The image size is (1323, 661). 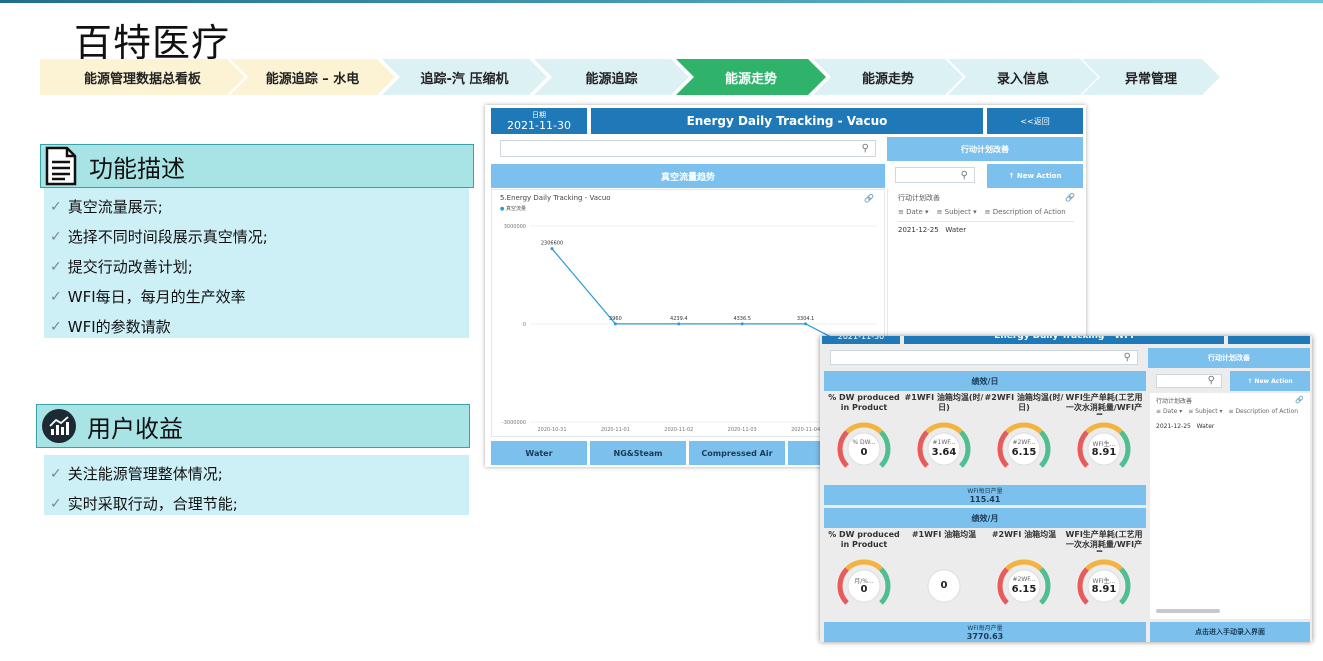 I want to click on nav-step-2: 能源追踪 – 水电, so click(x=312, y=77).